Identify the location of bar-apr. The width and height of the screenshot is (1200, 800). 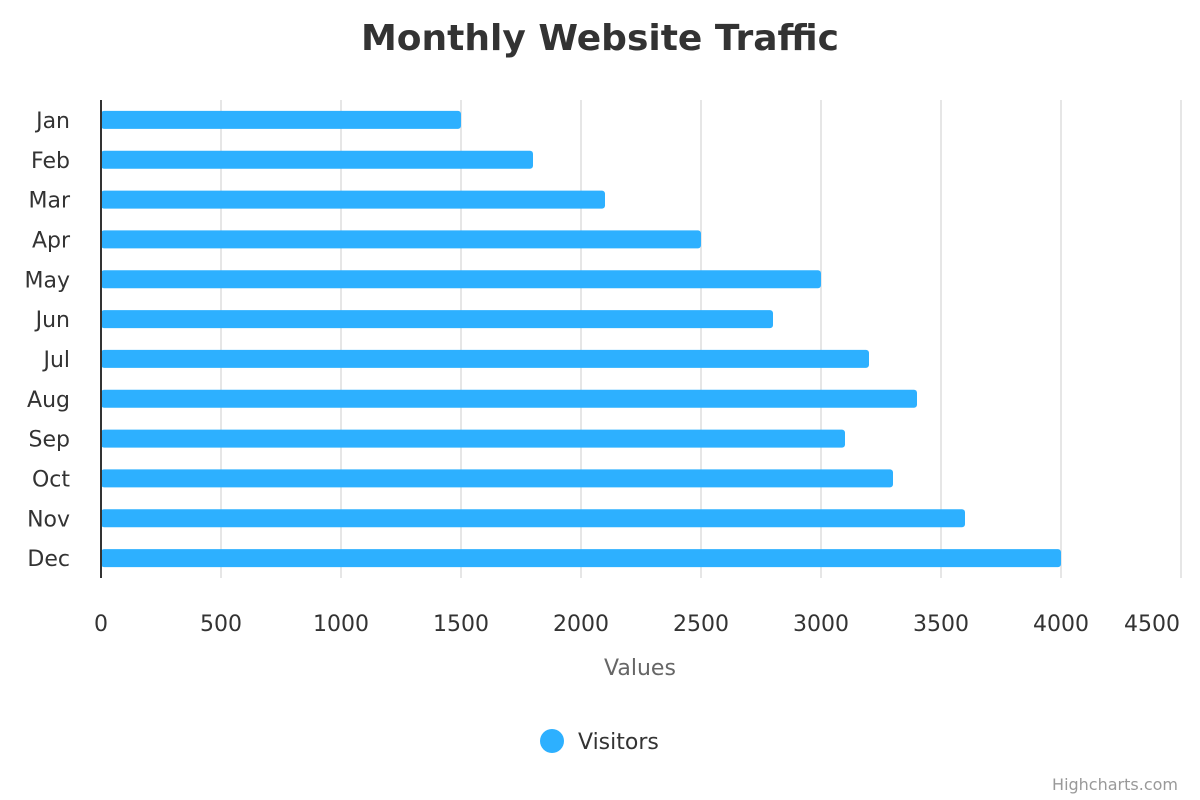
(401, 239).